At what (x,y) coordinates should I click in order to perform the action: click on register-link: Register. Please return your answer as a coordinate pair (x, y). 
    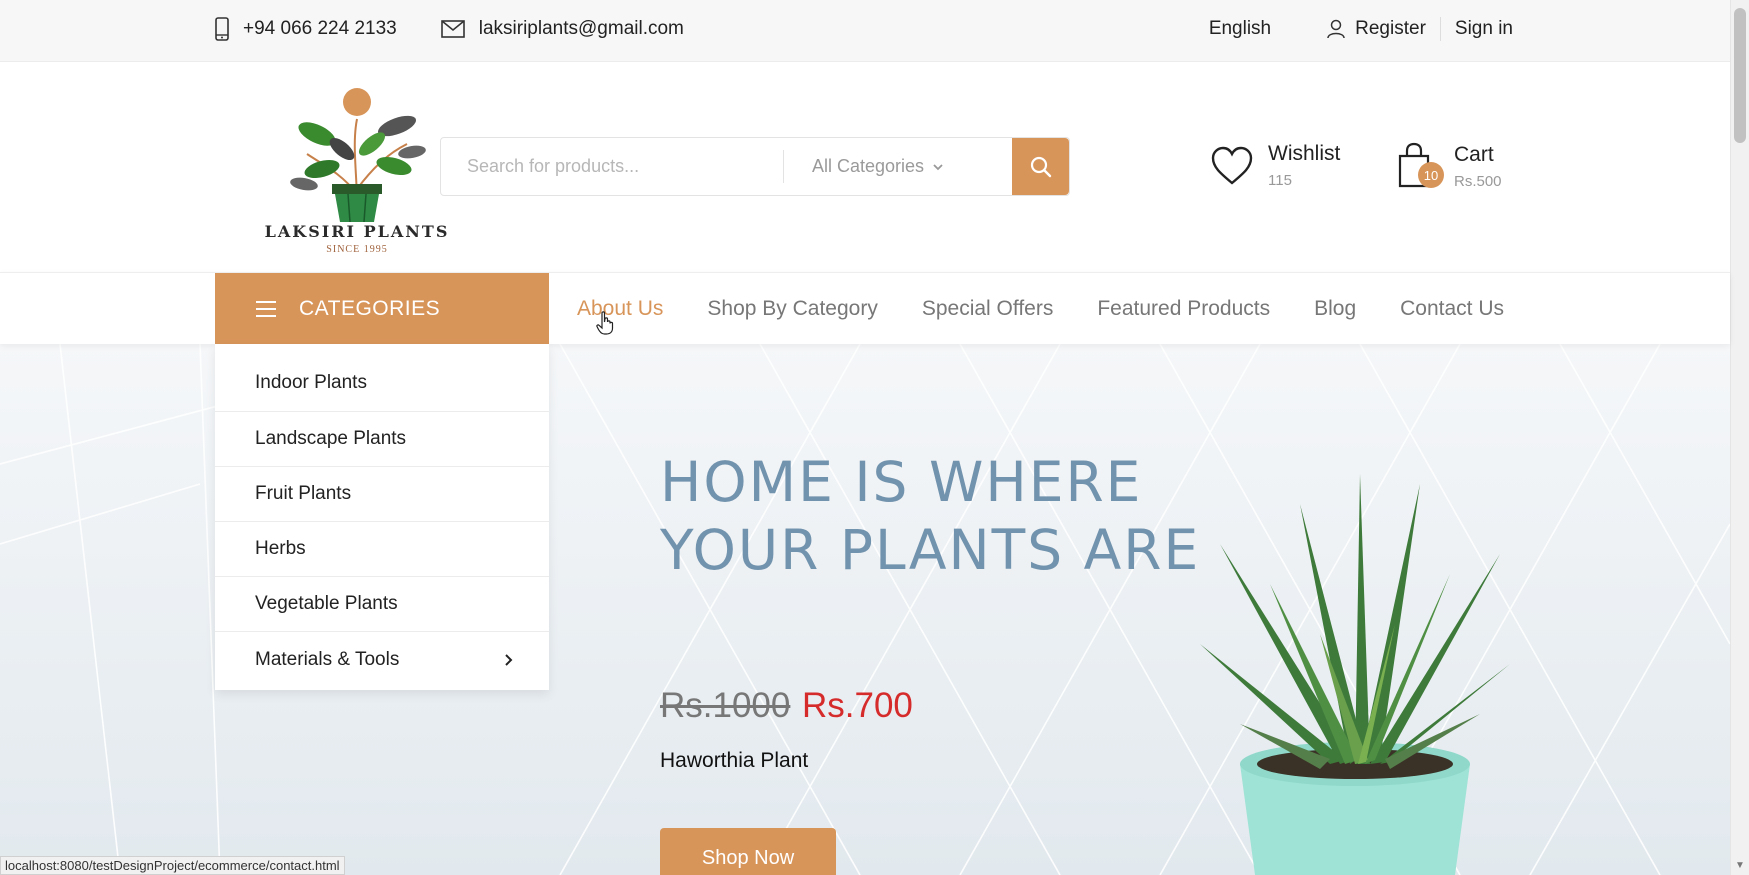
    Looking at the image, I should click on (1384, 29).